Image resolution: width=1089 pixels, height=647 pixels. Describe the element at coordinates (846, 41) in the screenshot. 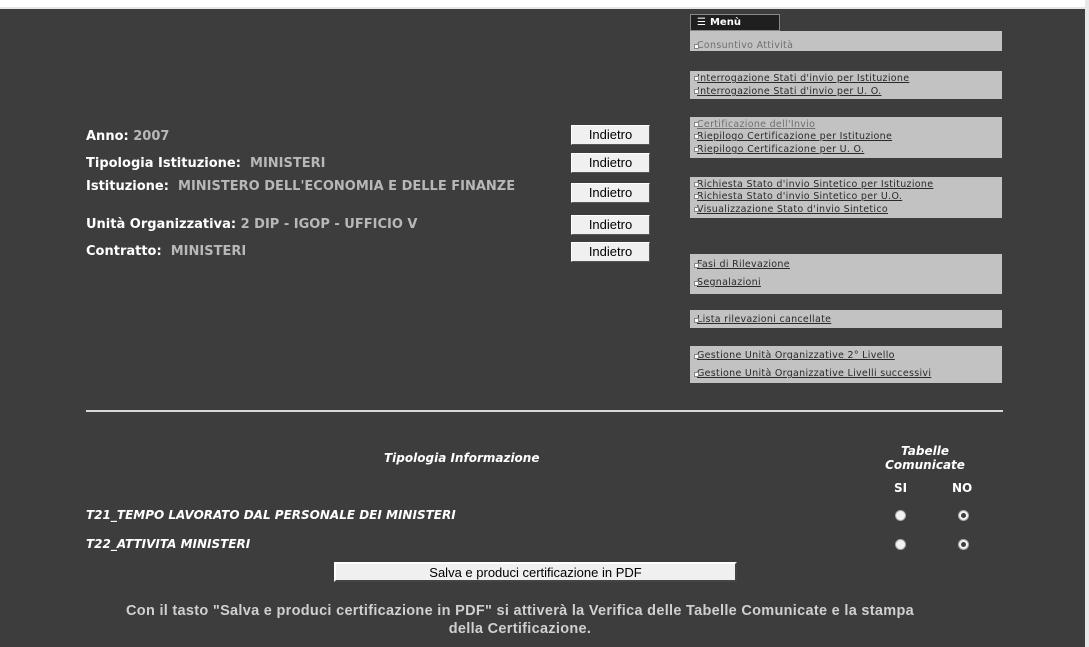

I see `menu-group-1: Consuntivo Attività` at that location.